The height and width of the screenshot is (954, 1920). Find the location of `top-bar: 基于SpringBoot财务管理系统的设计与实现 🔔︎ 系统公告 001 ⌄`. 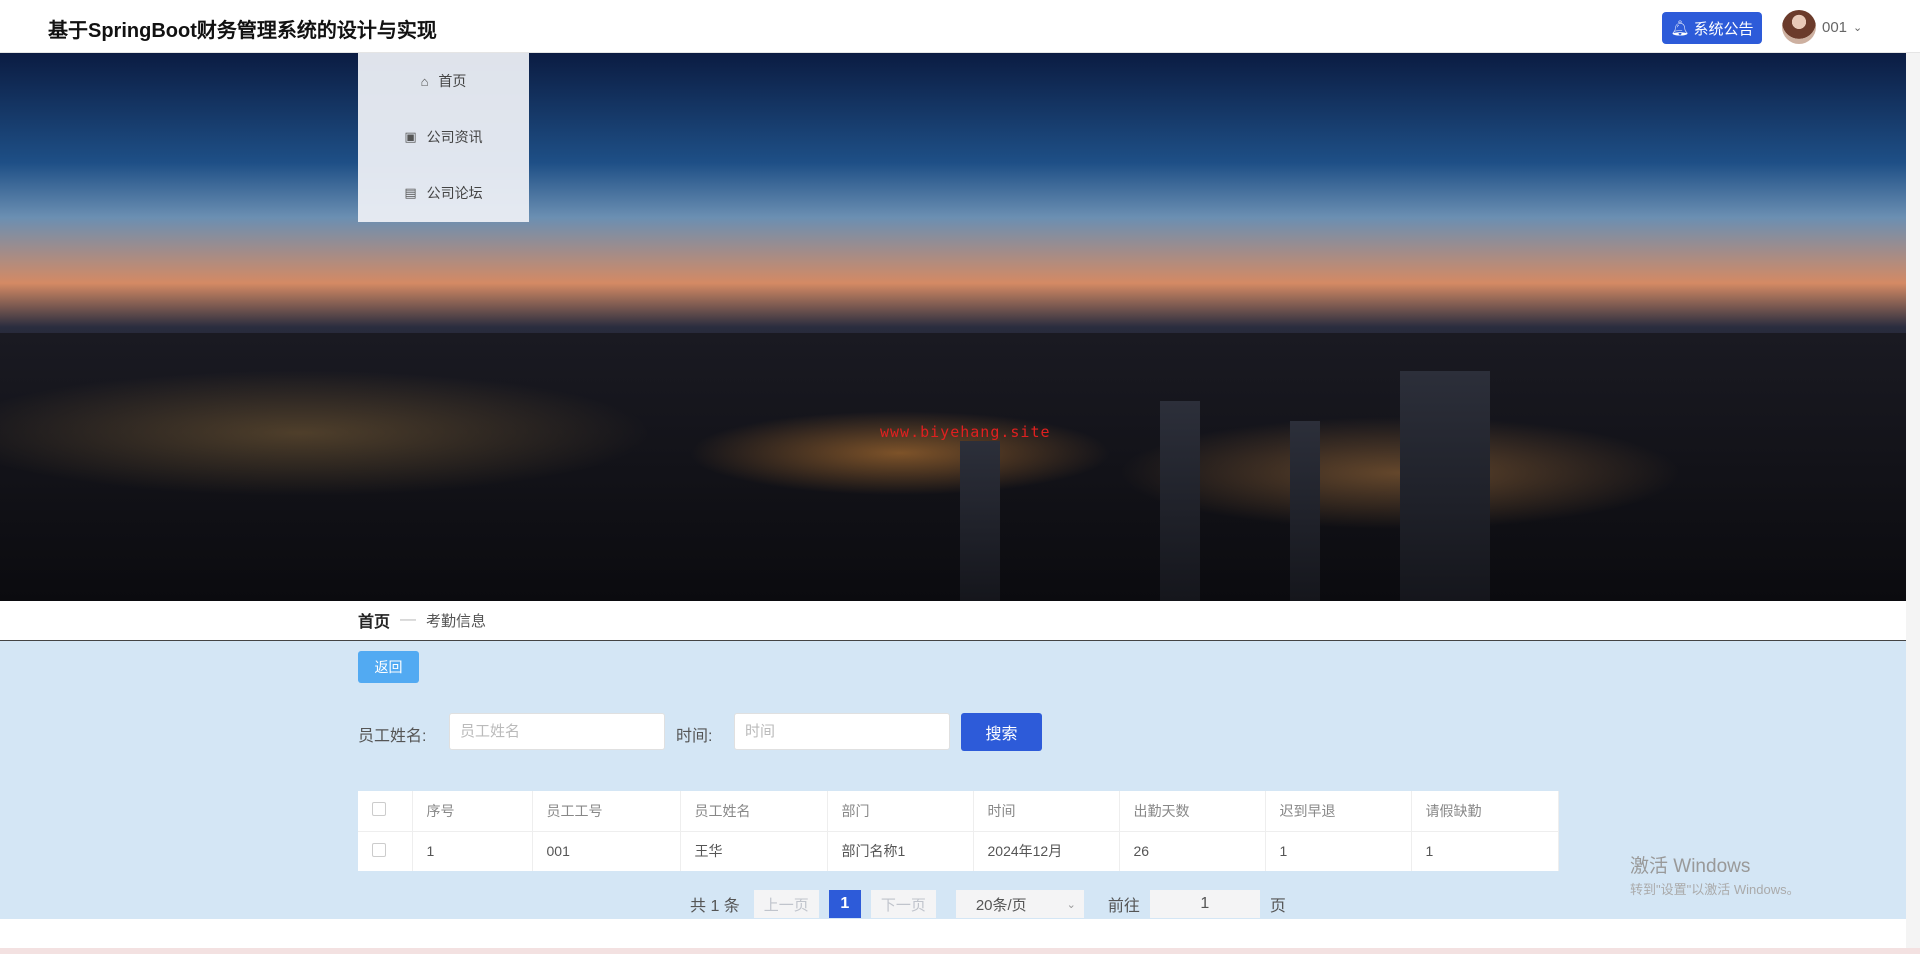

top-bar: 基于SpringBoot财务管理系统的设计与实现 🔔︎ 系统公告 001 ⌄ is located at coordinates (960, 26).